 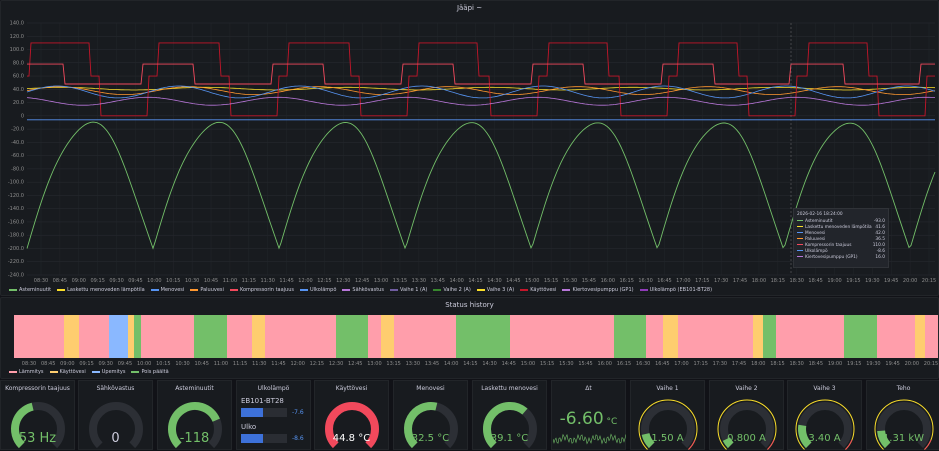 What do you see at coordinates (67, 364) in the screenshot?
I see `status-x-tick: 09:00` at bounding box center [67, 364].